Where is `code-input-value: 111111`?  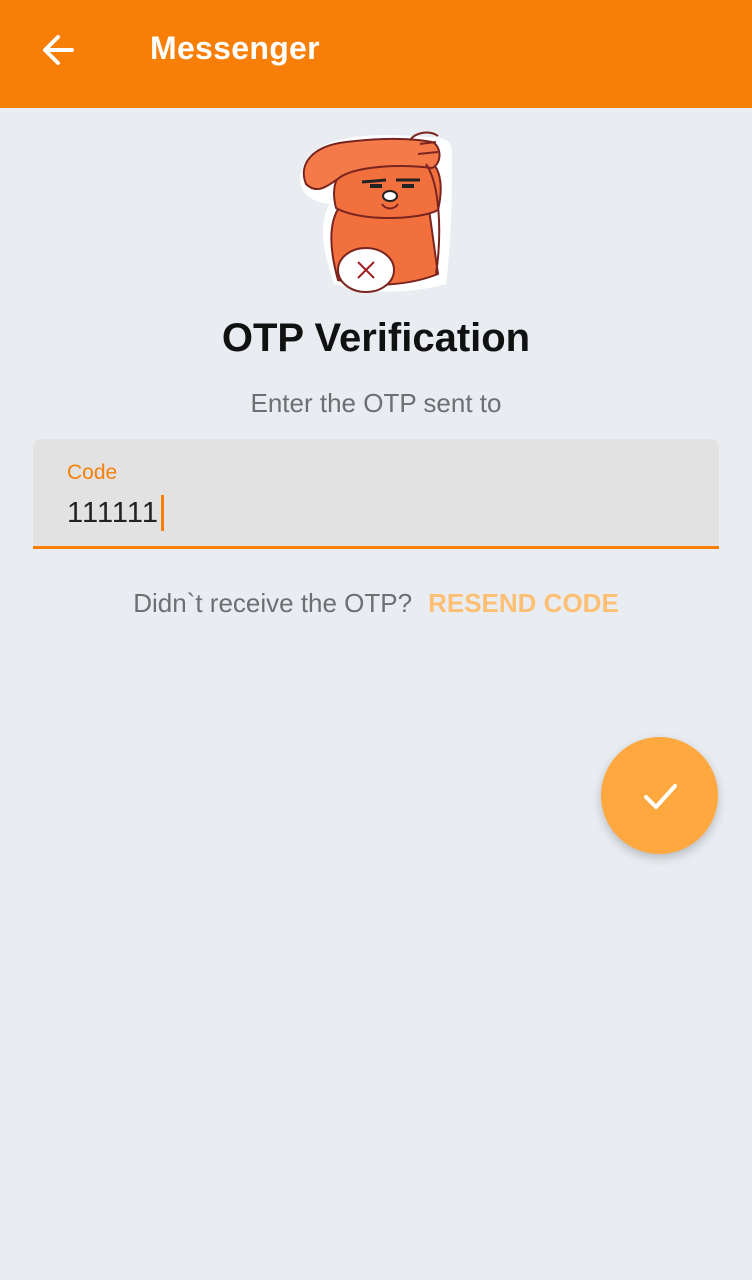
code-input-value: 111111 is located at coordinates (113, 512).